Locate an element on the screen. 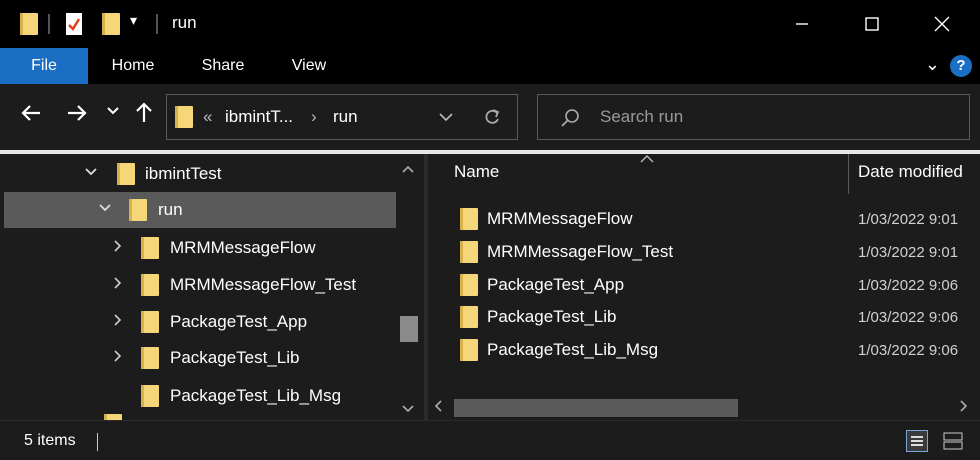 This screenshot has height=460, width=980. maximize-icon is located at coordinates (872, 24).